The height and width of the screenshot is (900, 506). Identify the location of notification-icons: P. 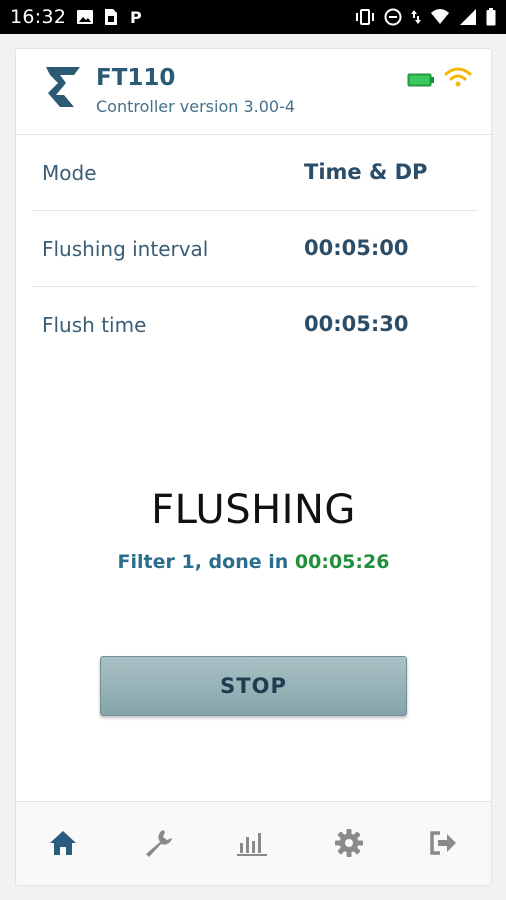
(110, 17).